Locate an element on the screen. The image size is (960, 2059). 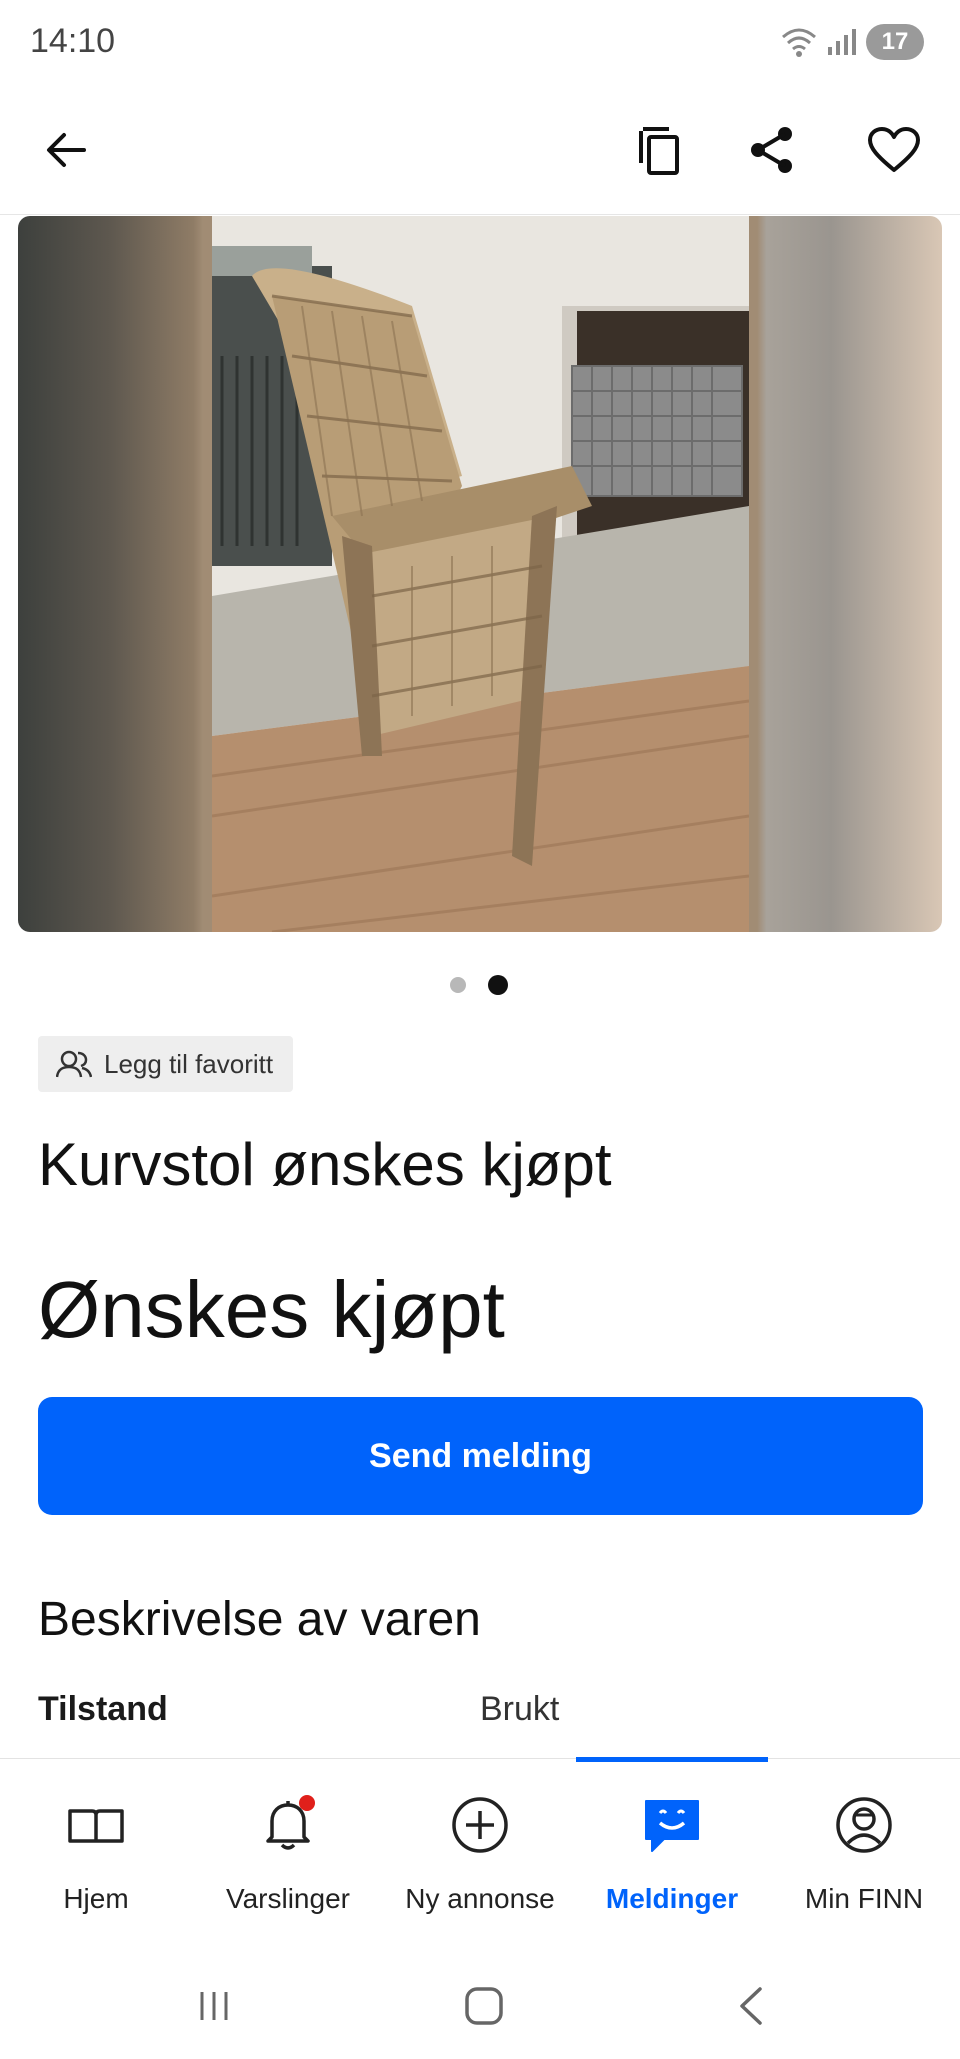
listing-title: Kurvstol ønskes kjøpt is located at coordinates (325, 1164).